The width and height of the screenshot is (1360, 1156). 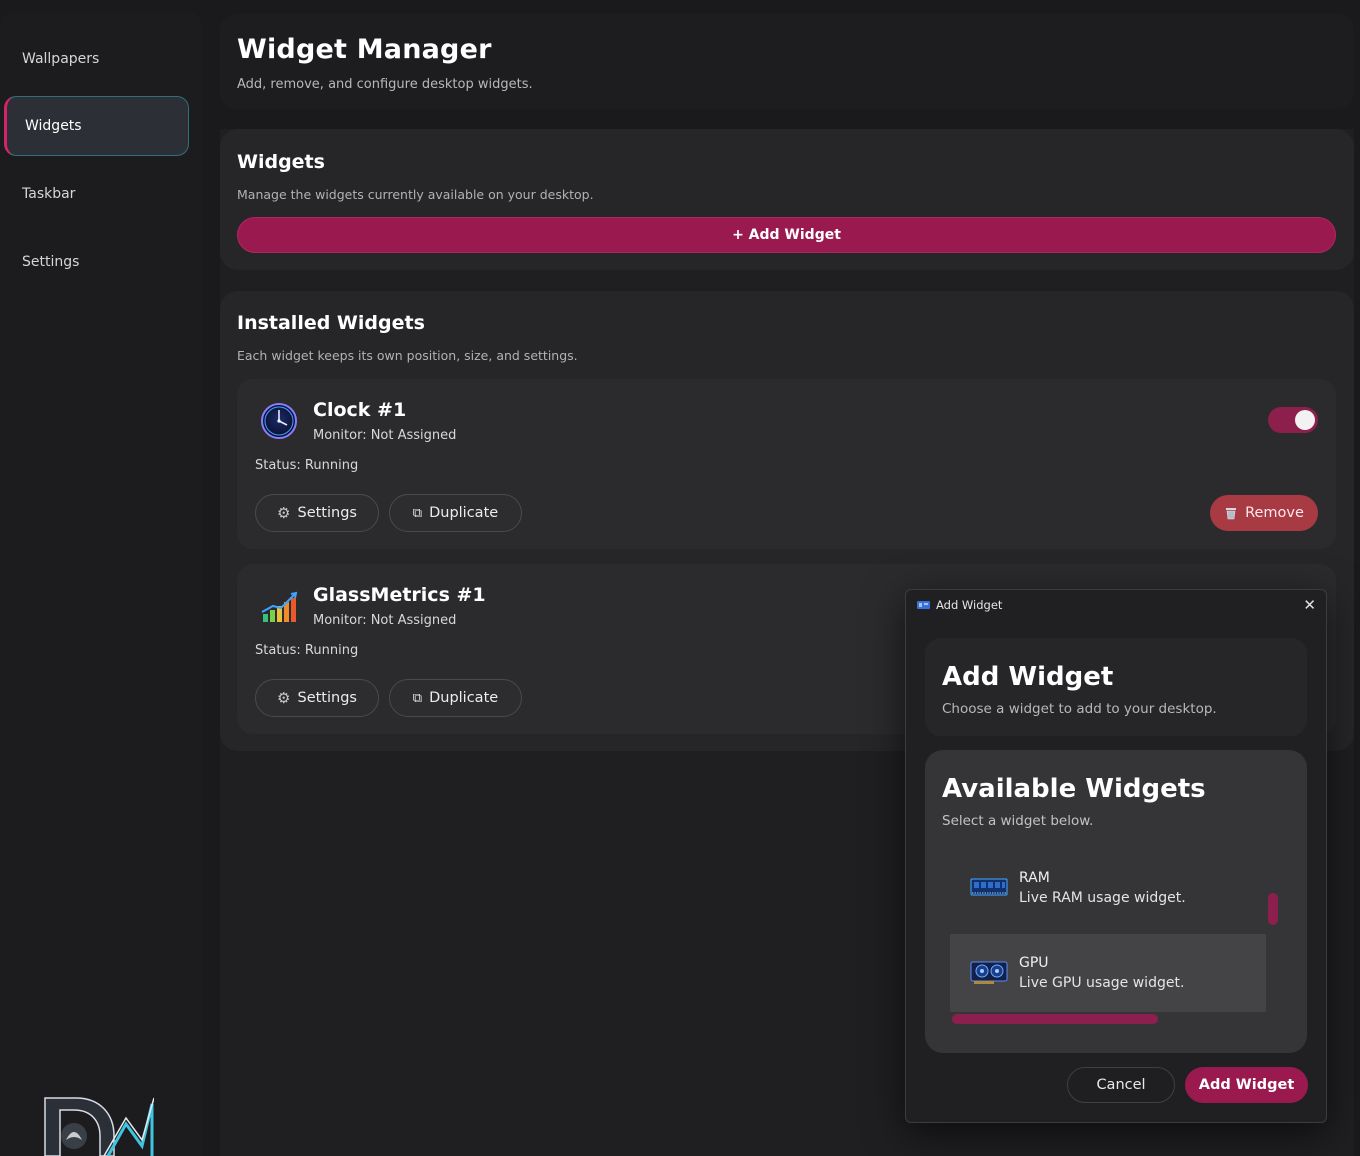 What do you see at coordinates (969, 605) in the screenshot?
I see `dialog-window-title: Add Widget` at bounding box center [969, 605].